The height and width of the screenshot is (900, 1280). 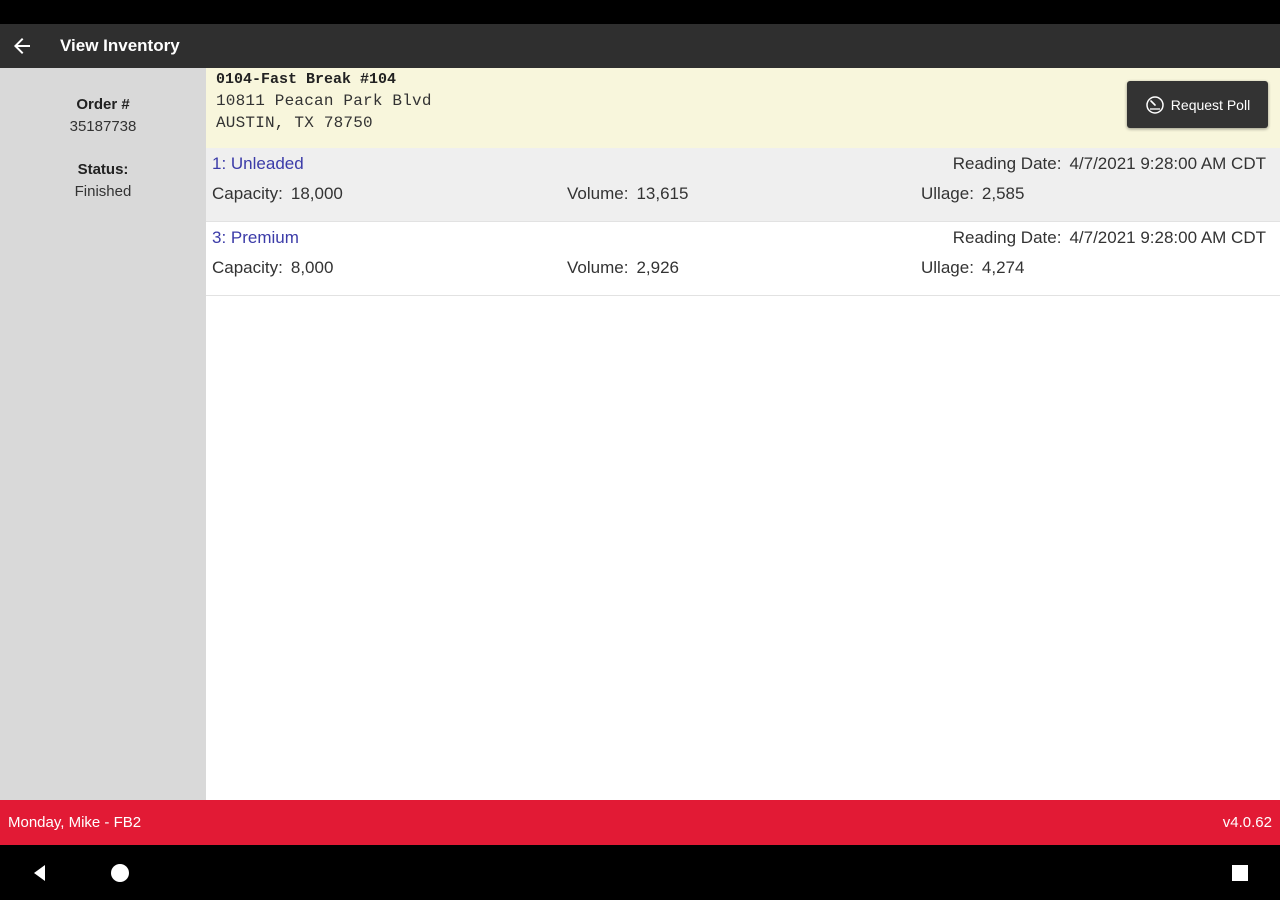 What do you see at coordinates (1003, 267) in the screenshot?
I see `ullage-value: 4,274` at bounding box center [1003, 267].